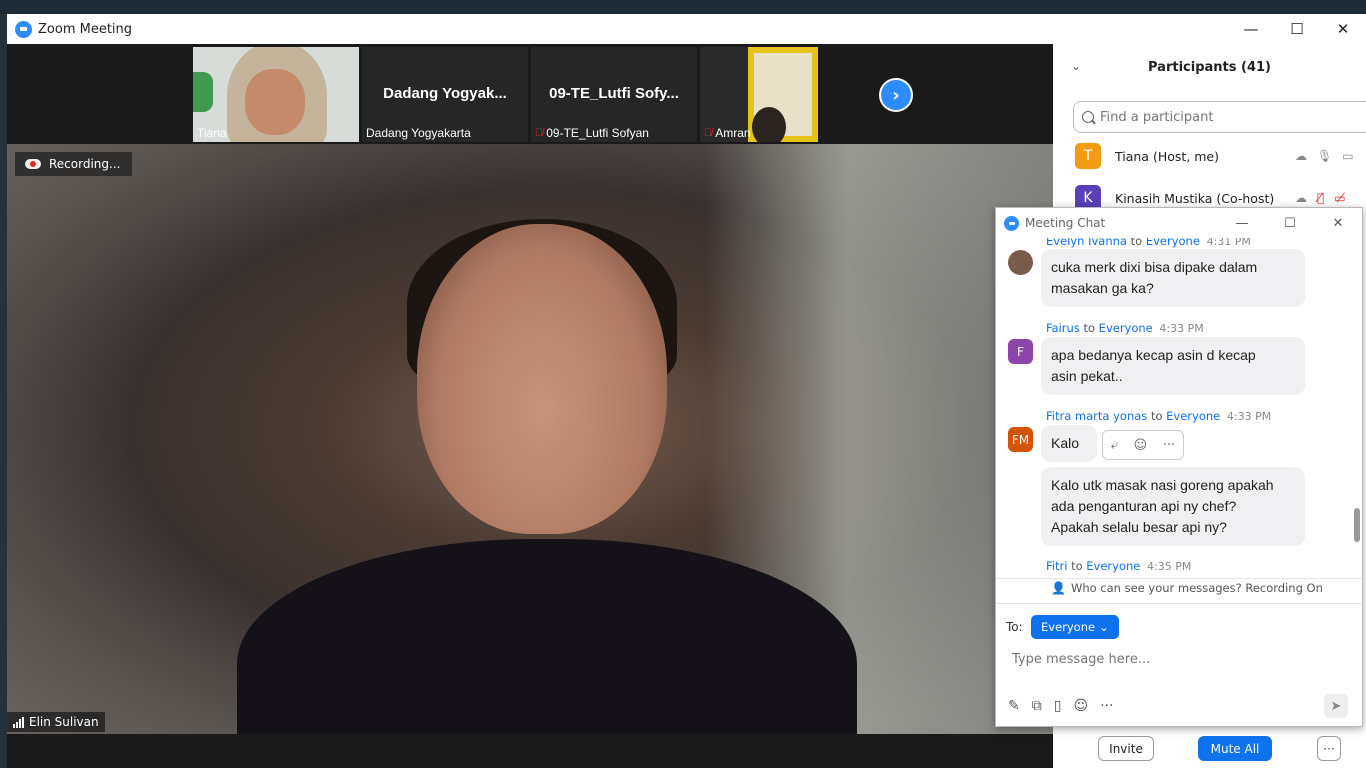 The image size is (1366, 768). I want to click on message-line: Kalo, so click(1065, 443).